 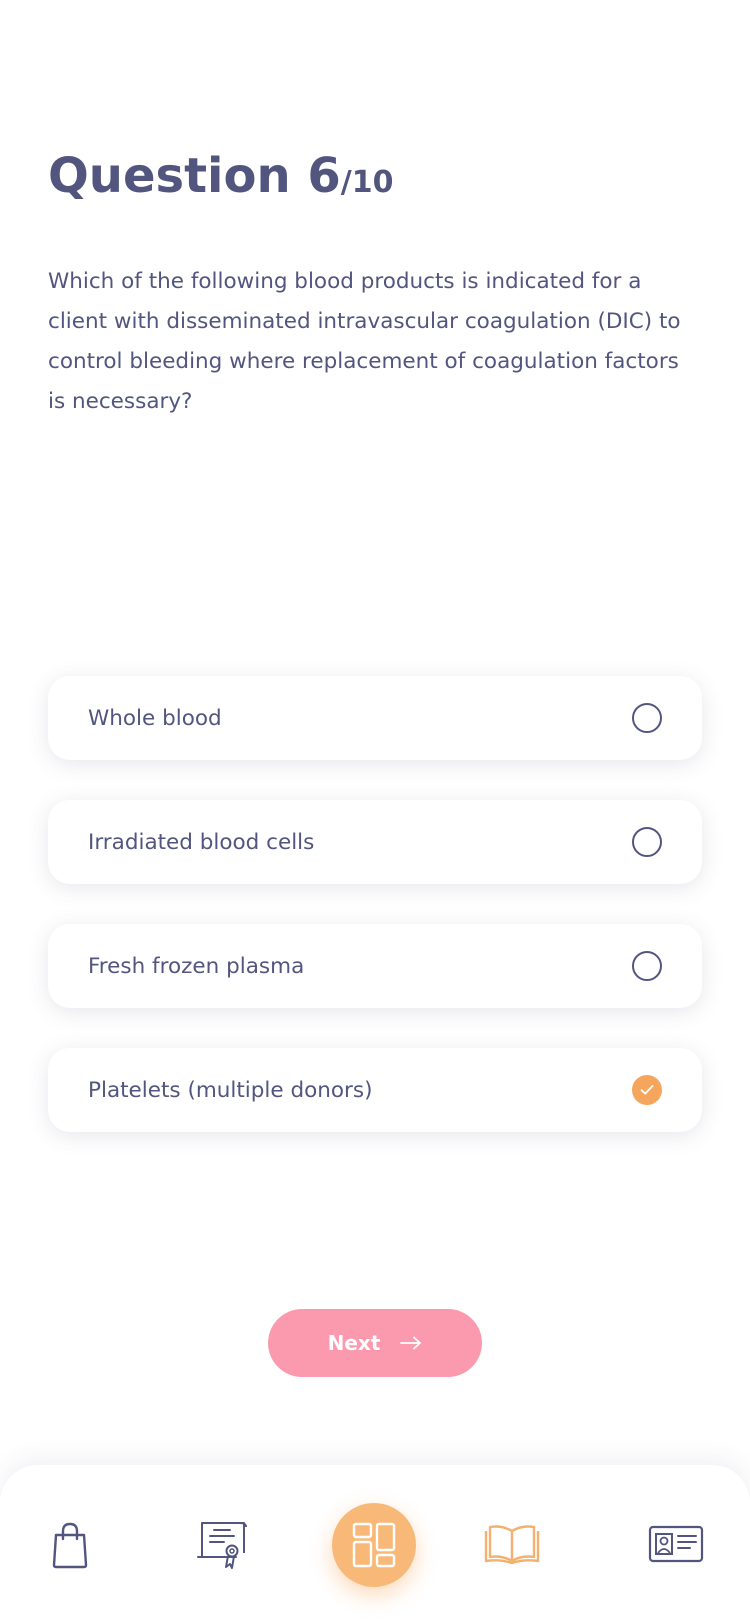 I want to click on option-label: Platelets (multiple donors), so click(x=230, y=1090).